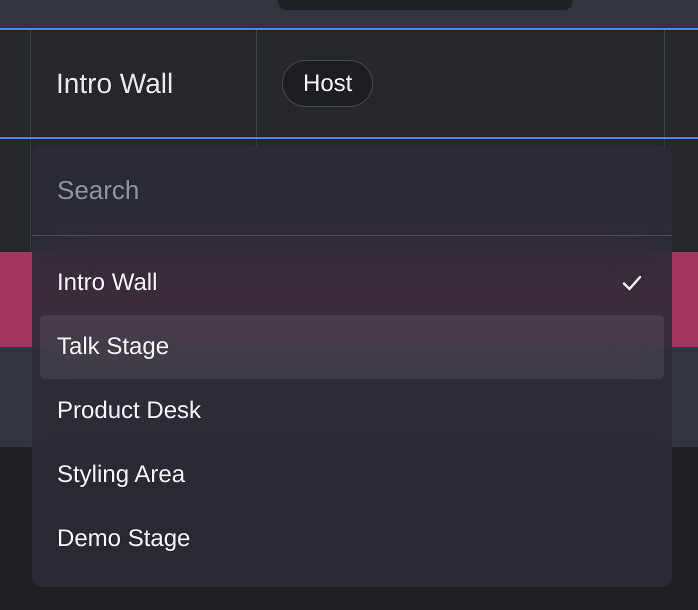 This screenshot has width=698, height=610. What do you see at coordinates (352, 539) in the screenshot?
I see `dropdown-option: Demo Stage` at bounding box center [352, 539].